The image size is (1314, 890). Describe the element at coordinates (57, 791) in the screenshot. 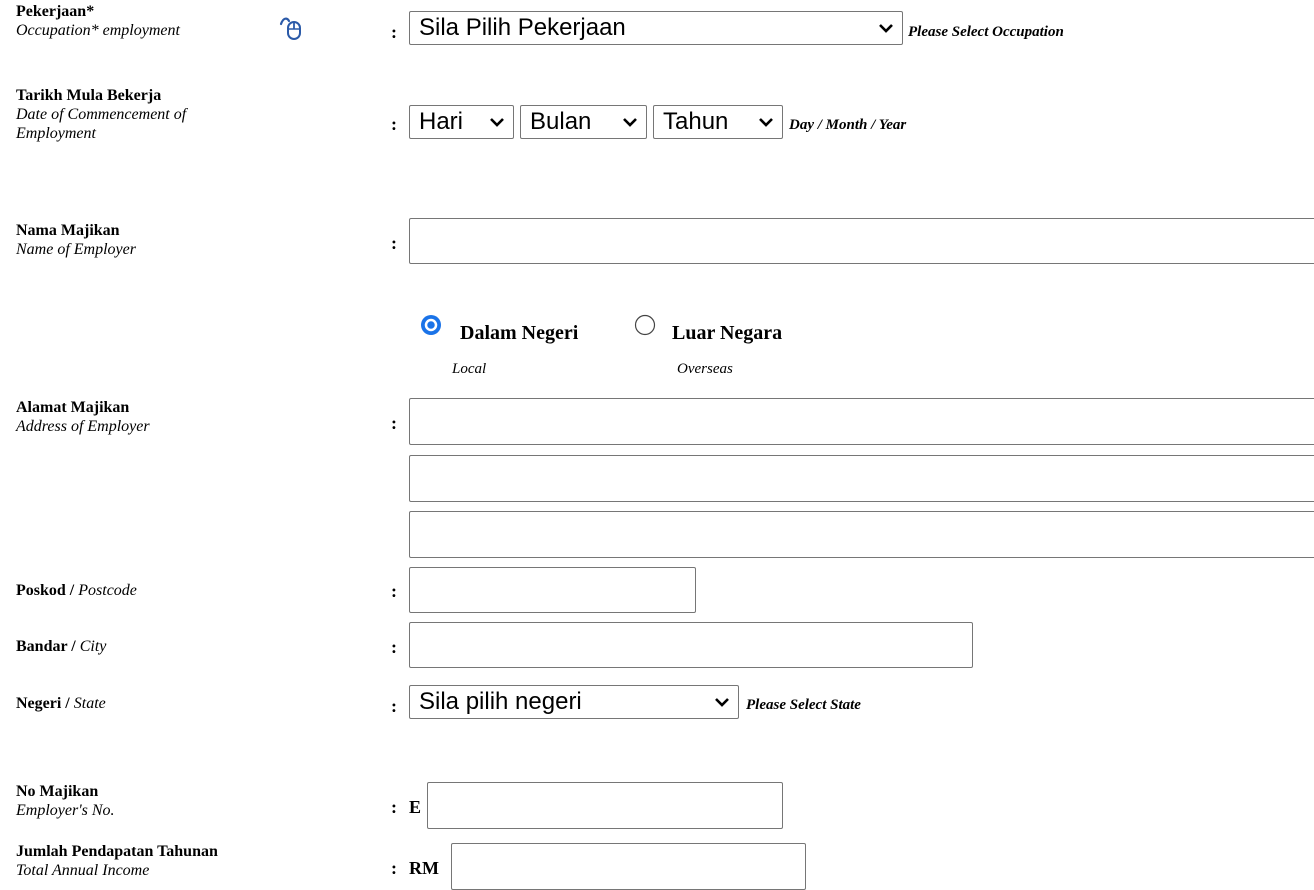

I see `employer-no-label-ms: No Majikan` at that location.